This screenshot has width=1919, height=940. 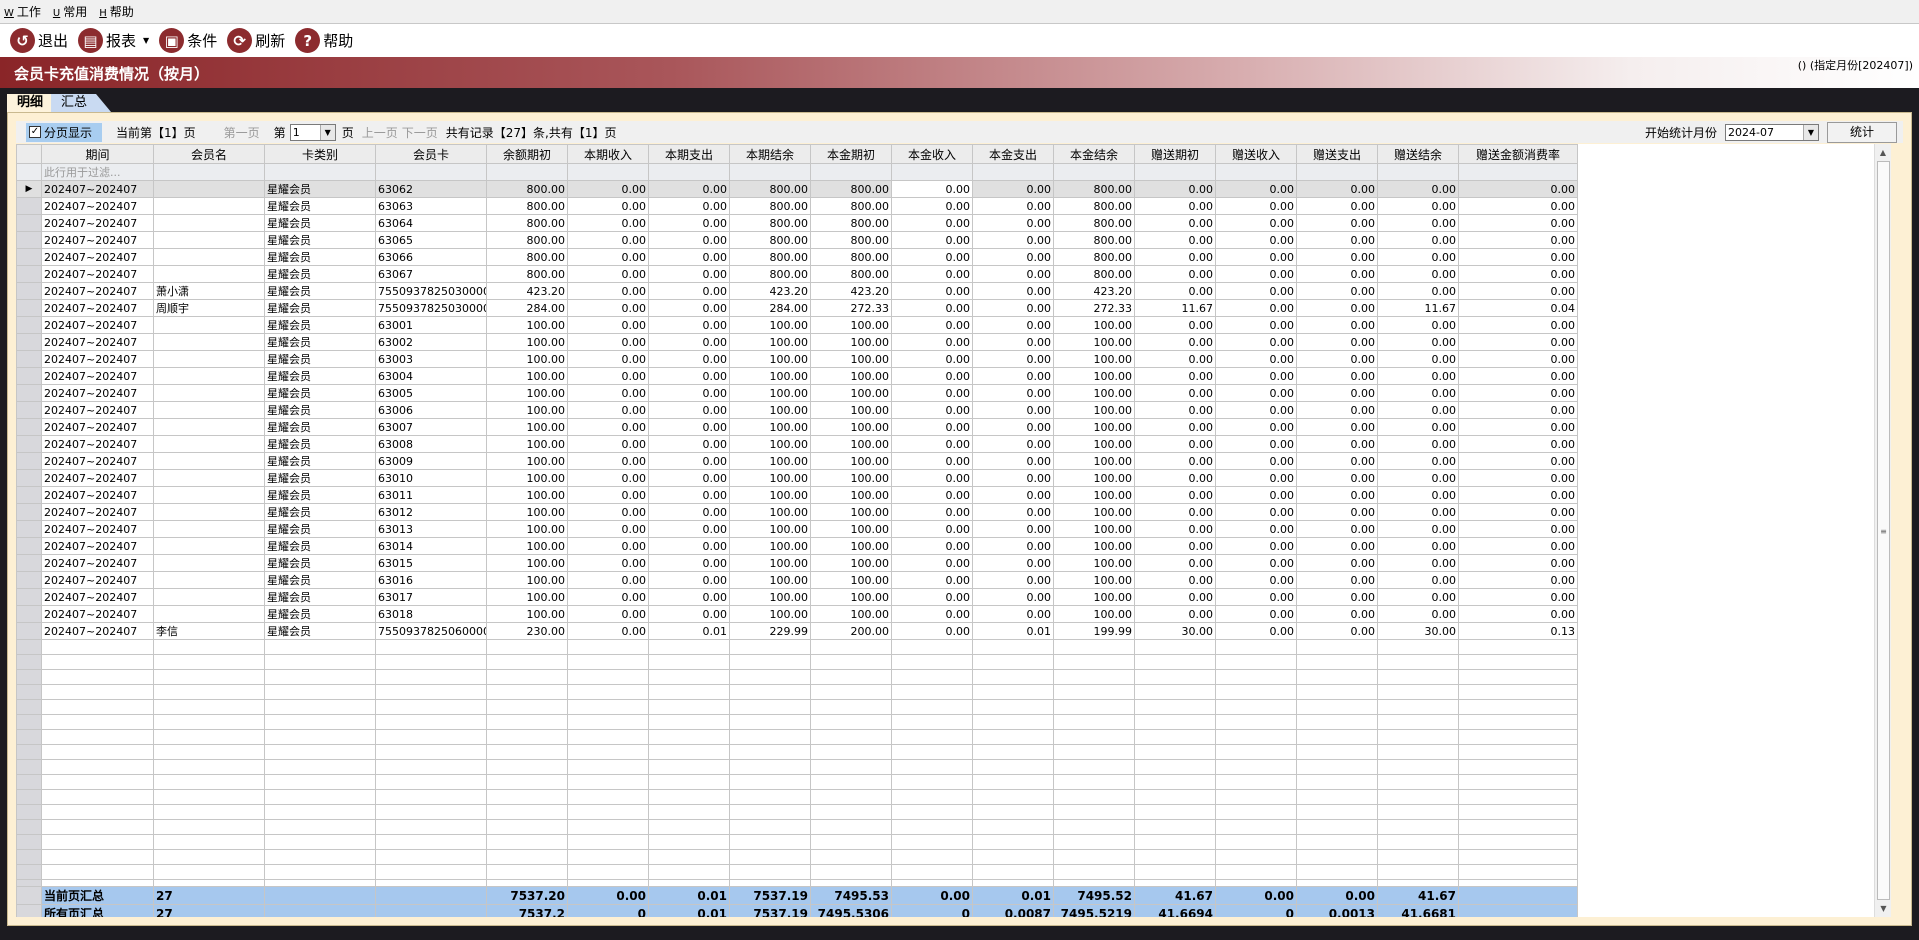 What do you see at coordinates (1094, 631) in the screenshot?
I see `table-cell: 199.99` at bounding box center [1094, 631].